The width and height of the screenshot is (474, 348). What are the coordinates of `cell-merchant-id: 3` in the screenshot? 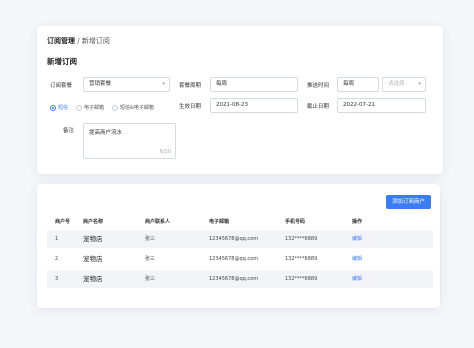 It's located at (57, 279).